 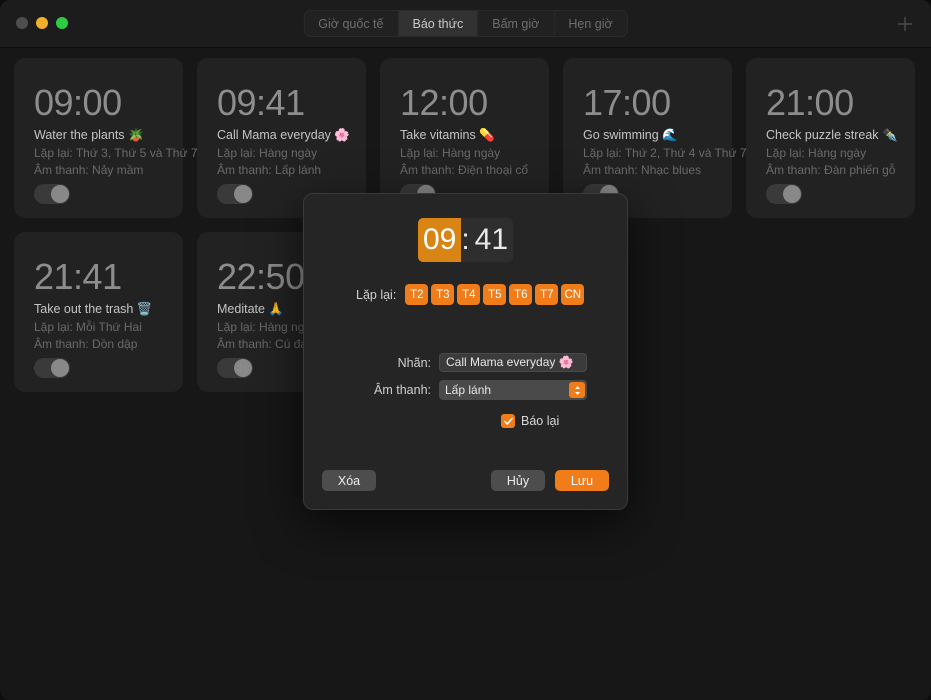 What do you see at coordinates (261, 102) in the screenshot?
I see `alarm-time: 09:41` at bounding box center [261, 102].